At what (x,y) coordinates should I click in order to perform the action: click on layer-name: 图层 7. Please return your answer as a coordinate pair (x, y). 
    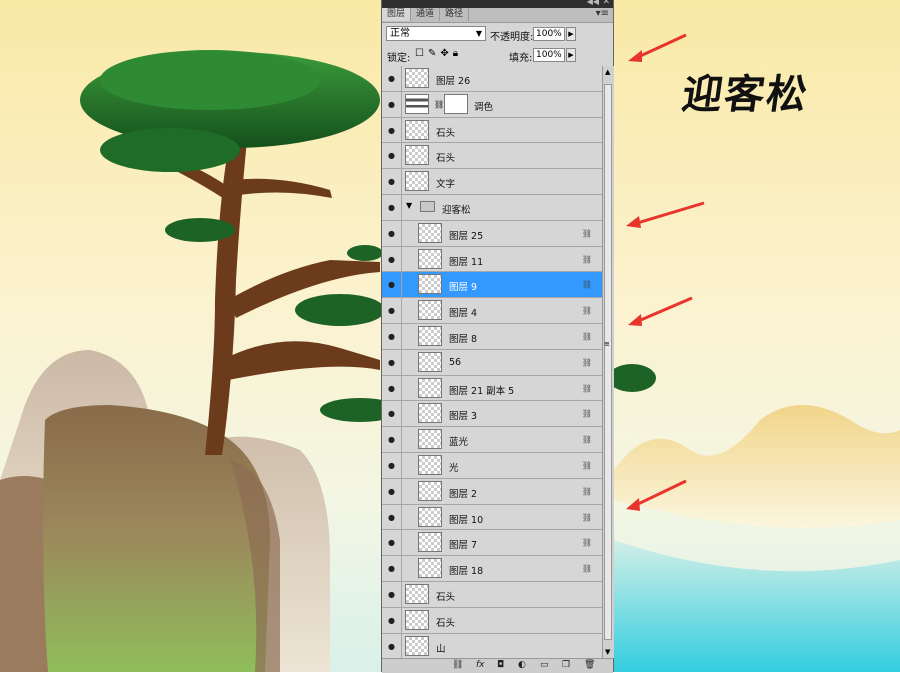
    Looking at the image, I should click on (463, 544).